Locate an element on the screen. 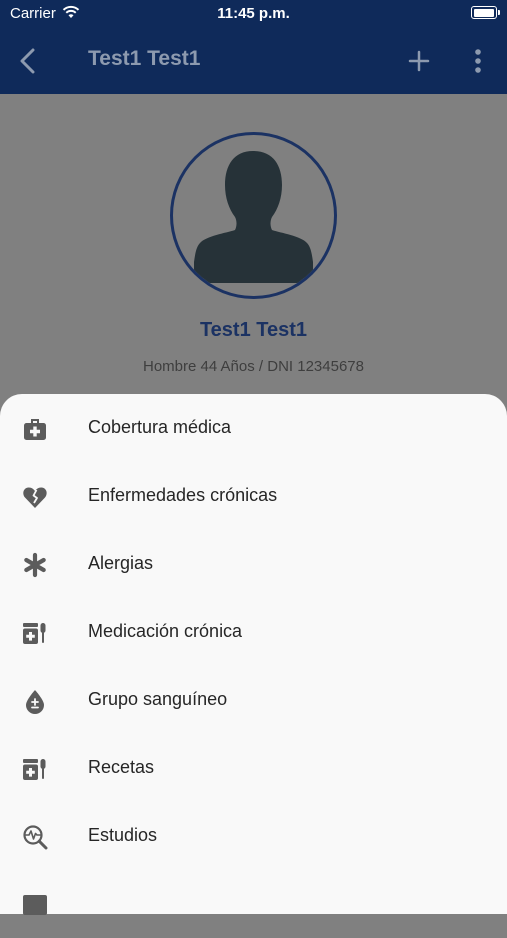 The height and width of the screenshot is (938, 507). navigation-bar: Test1 Test1 is located at coordinates (253, 61).